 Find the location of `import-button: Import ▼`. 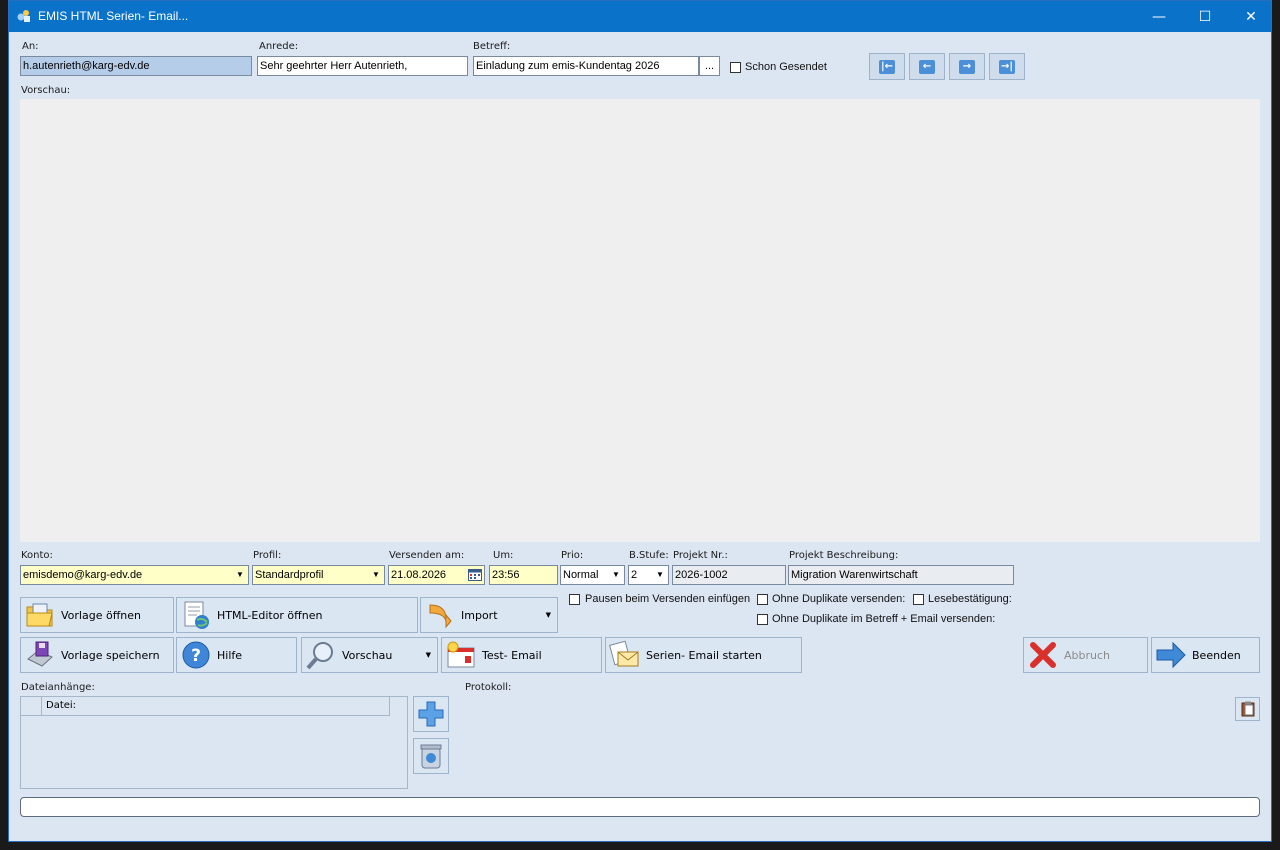

import-button: Import ▼ is located at coordinates (489, 615).